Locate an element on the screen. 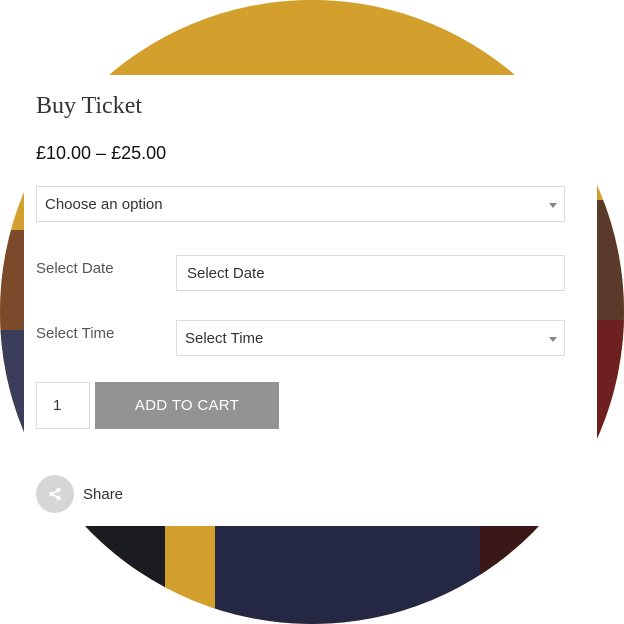 The image size is (624, 624). time-select: Select Time is located at coordinates (370, 338).